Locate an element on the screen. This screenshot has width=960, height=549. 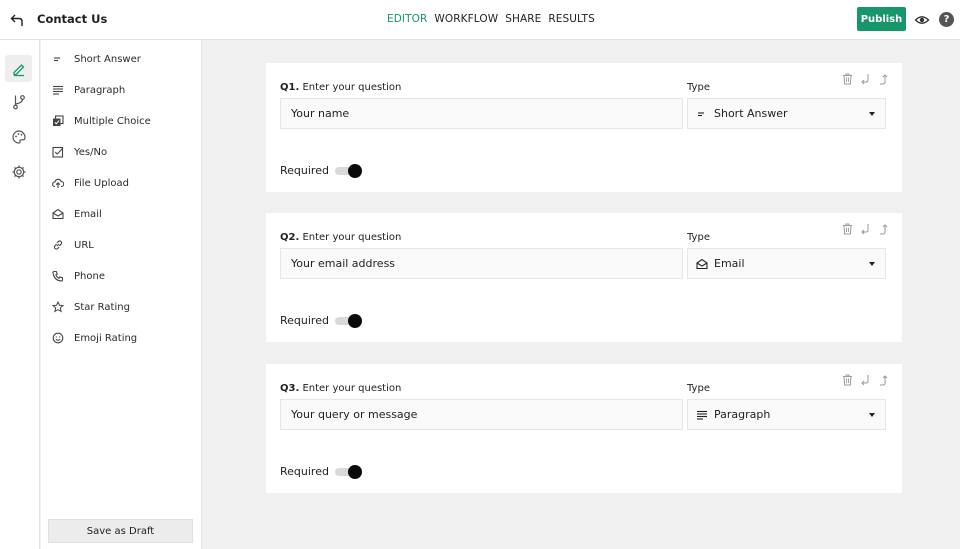
type-value: Short Answer is located at coordinates (751, 113).